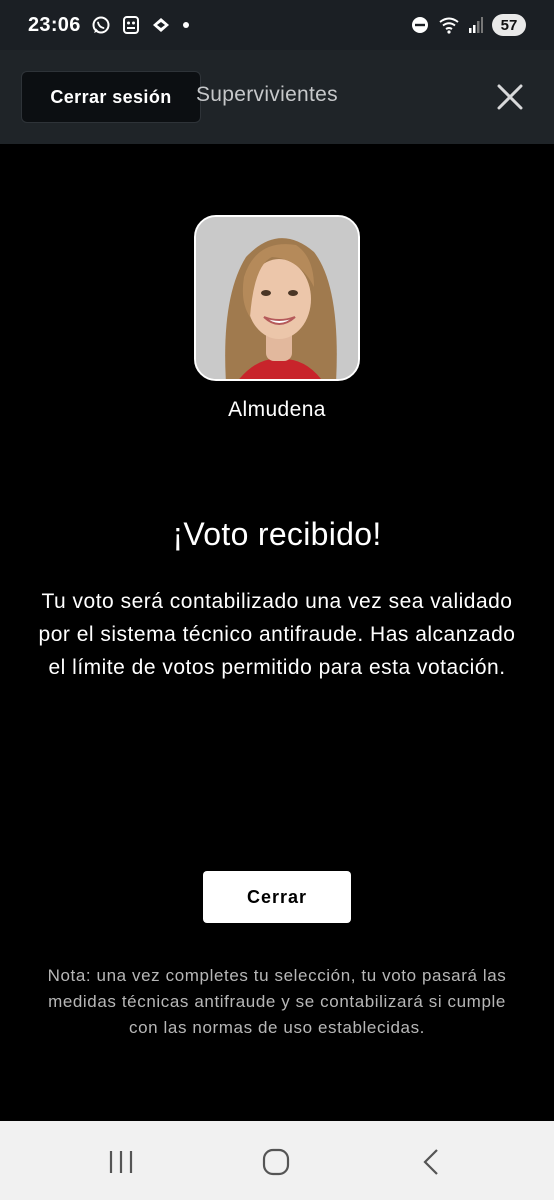 The height and width of the screenshot is (1200, 554). I want to click on battery-indicator: 57, so click(509, 25).